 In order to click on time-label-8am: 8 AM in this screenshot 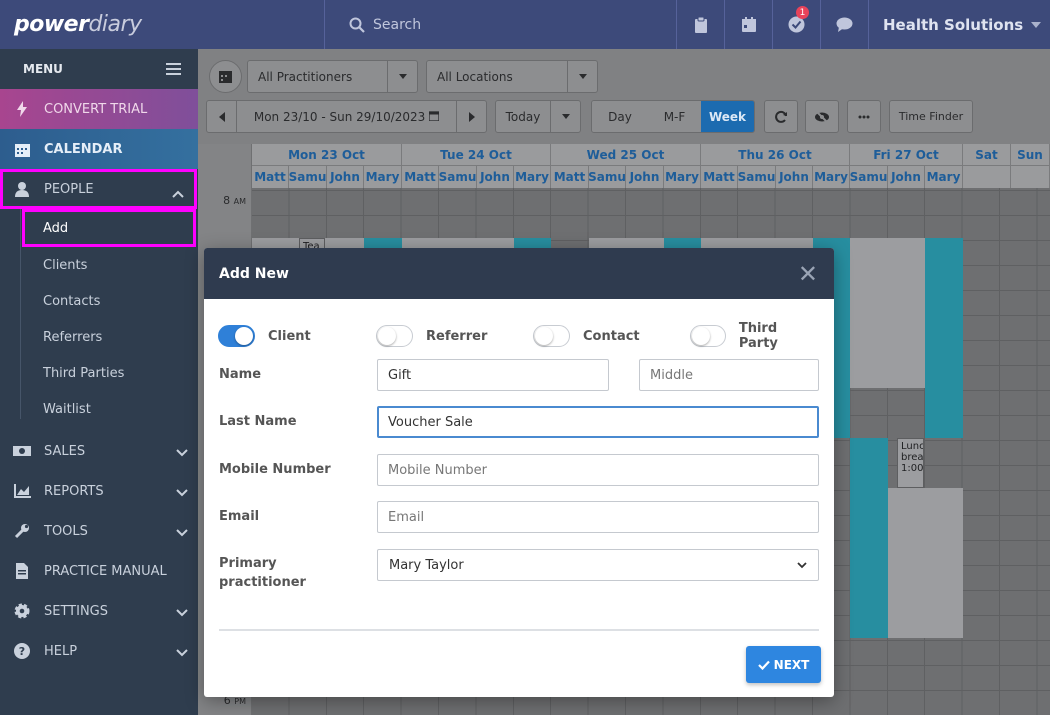, I will do `click(234, 200)`.